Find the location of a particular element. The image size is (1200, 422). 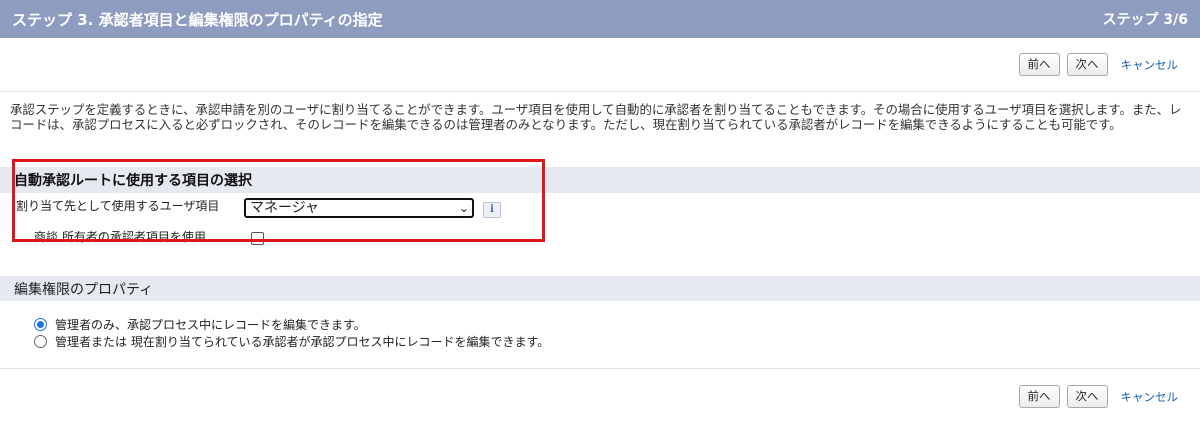

edit-permission-section-header: 編集権限のプロパティ is located at coordinates (600, 288).